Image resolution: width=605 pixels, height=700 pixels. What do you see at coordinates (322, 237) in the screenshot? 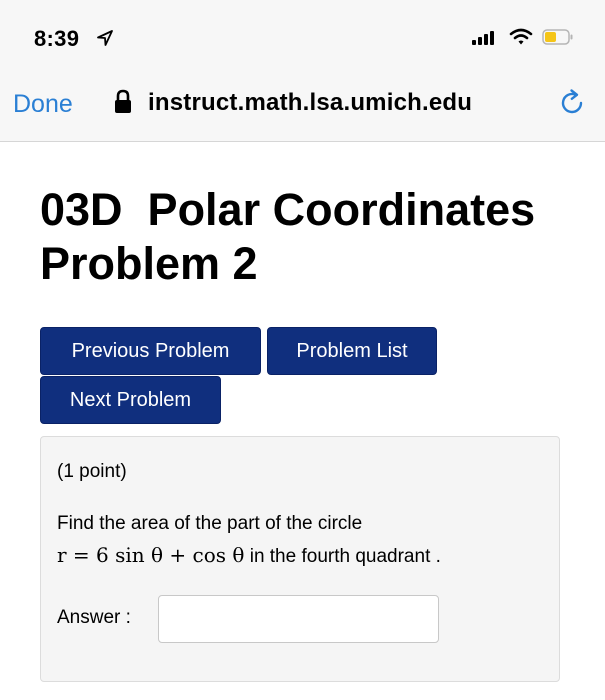
I see `page-title: 03D Polar Coordinates Problem 2` at bounding box center [322, 237].